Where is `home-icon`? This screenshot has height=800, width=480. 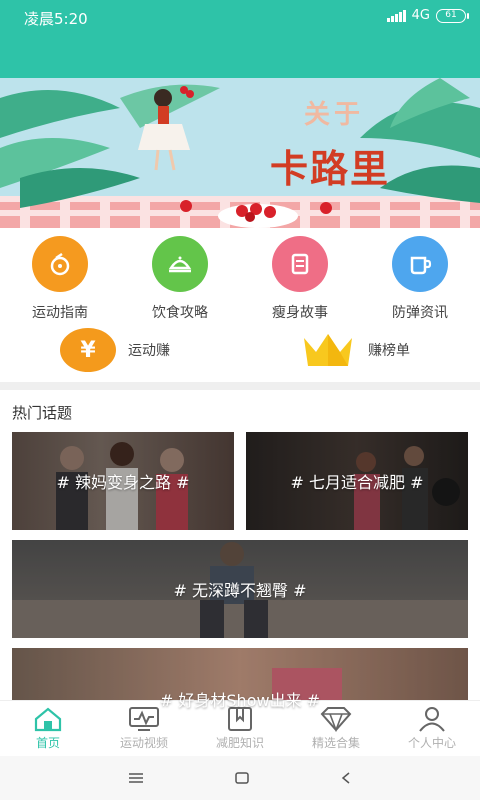
home-icon is located at coordinates (48, 719).